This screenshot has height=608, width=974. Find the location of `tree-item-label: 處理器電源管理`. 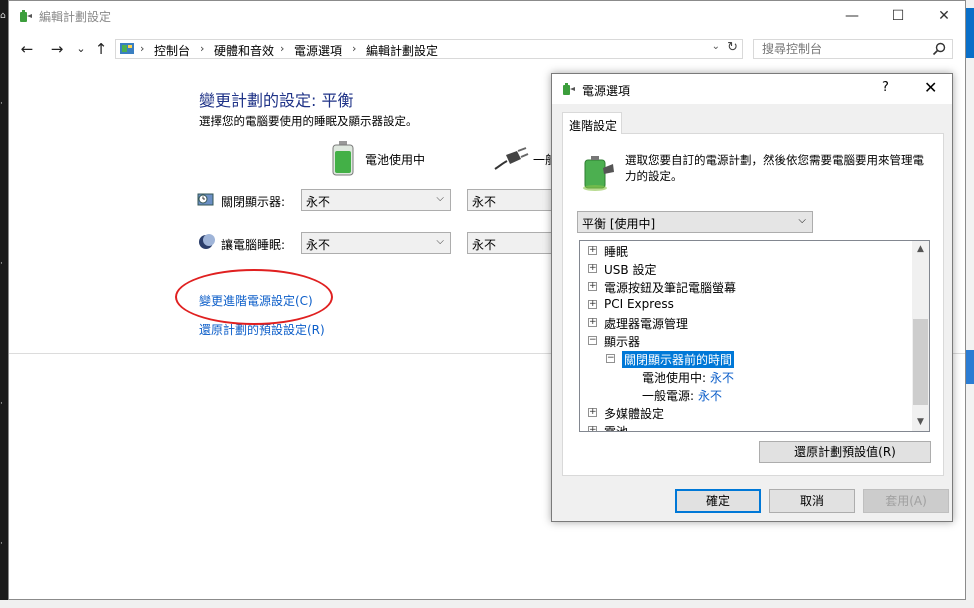

tree-item-label: 處理器電源管理 is located at coordinates (646, 324).